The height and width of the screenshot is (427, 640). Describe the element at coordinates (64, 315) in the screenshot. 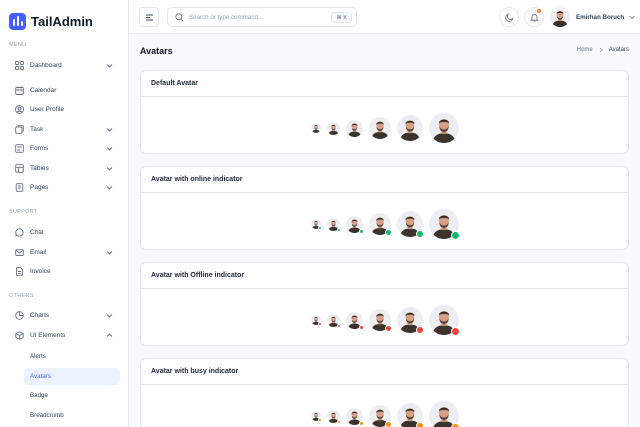

I see `sidebar-item-charts: Charts` at that location.